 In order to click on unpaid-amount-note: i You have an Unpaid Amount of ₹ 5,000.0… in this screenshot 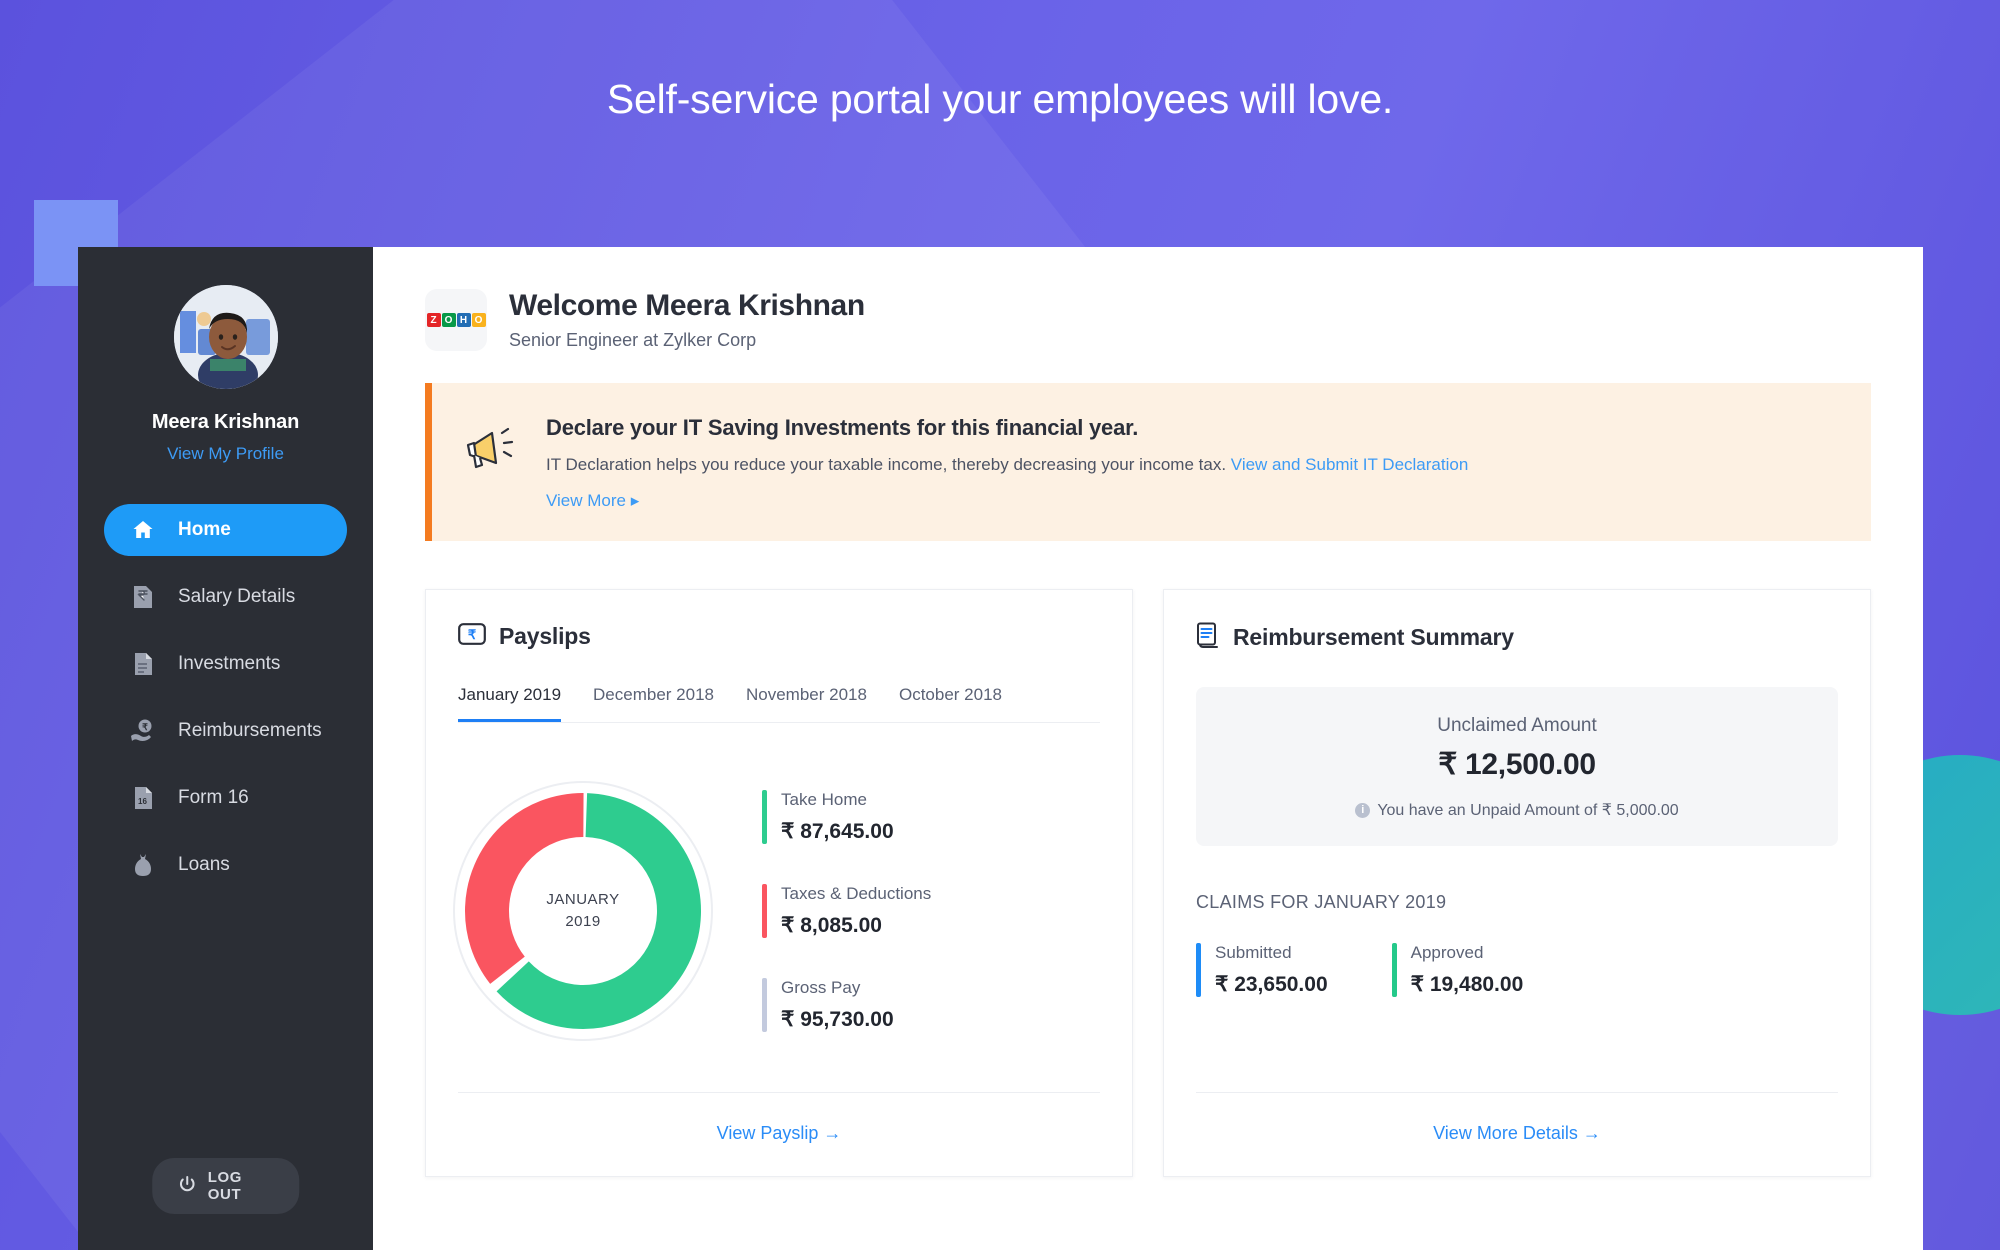, I will do `click(1517, 810)`.